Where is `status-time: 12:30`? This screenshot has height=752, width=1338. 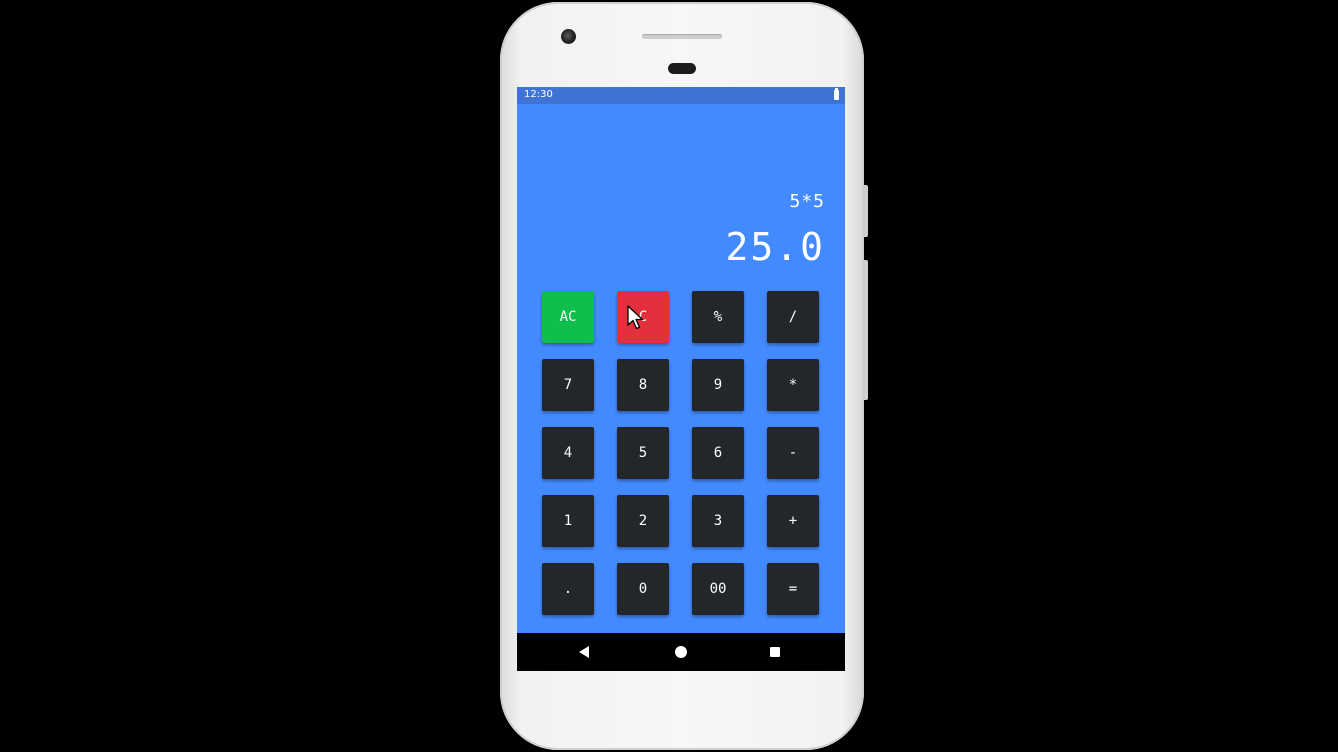 status-time: 12:30 is located at coordinates (538, 94).